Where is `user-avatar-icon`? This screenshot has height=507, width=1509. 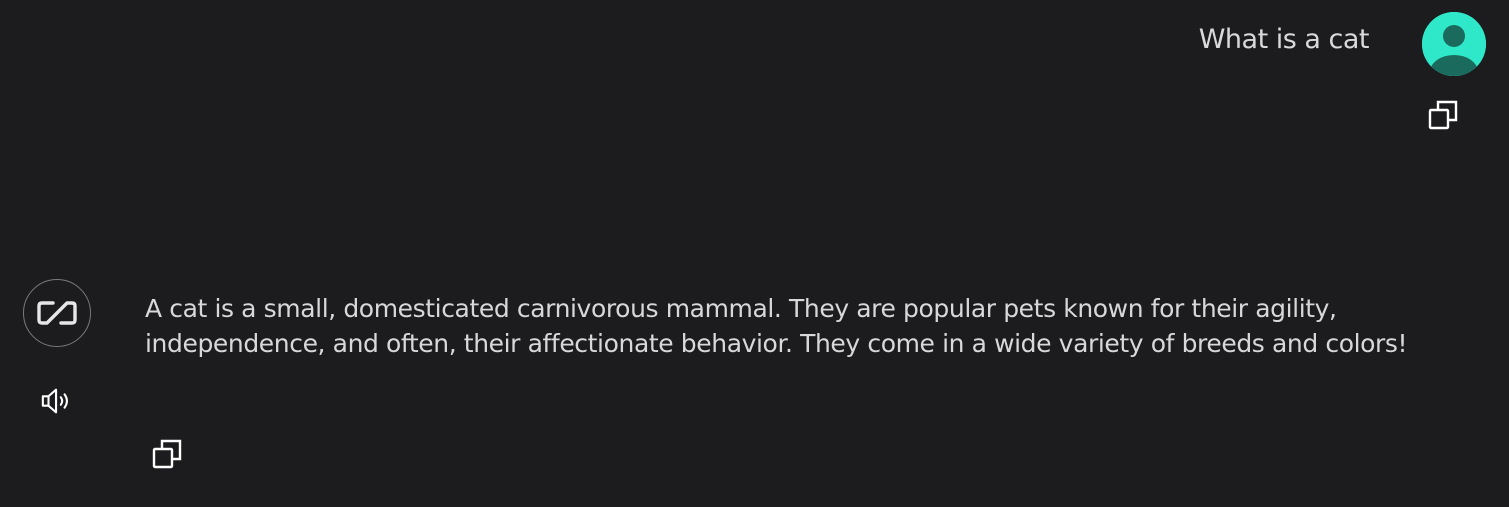
user-avatar-icon is located at coordinates (1454, 44).